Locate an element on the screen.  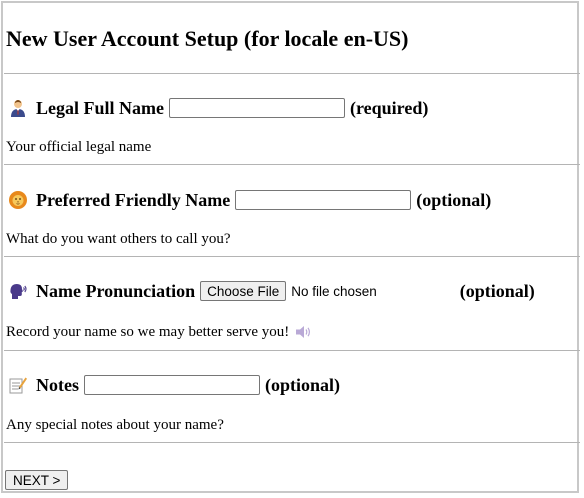
lion-face-icon is located at coordinates (18, 200).